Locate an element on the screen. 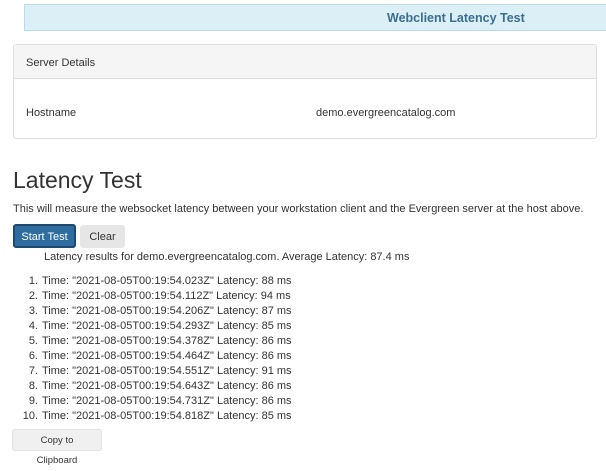 Image resolution: width=606 pixels, height=471 pixels. list-item-number: 9. is located at coordinates (33, 401).